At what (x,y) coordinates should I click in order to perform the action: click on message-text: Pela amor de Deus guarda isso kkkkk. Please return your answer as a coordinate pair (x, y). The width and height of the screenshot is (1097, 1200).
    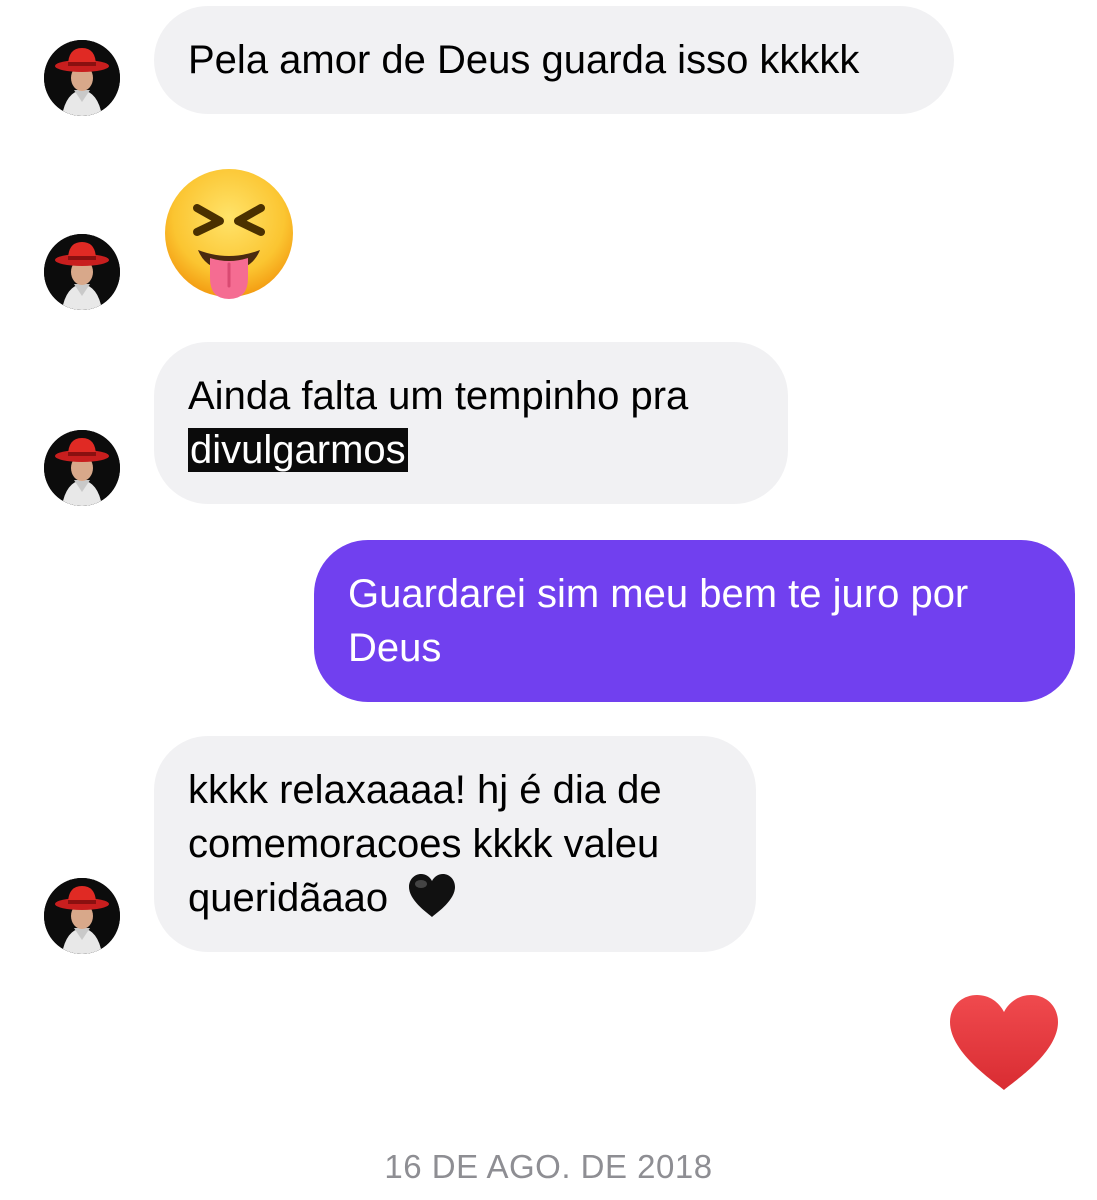
    Looking at the image, I should click on (524, 60).